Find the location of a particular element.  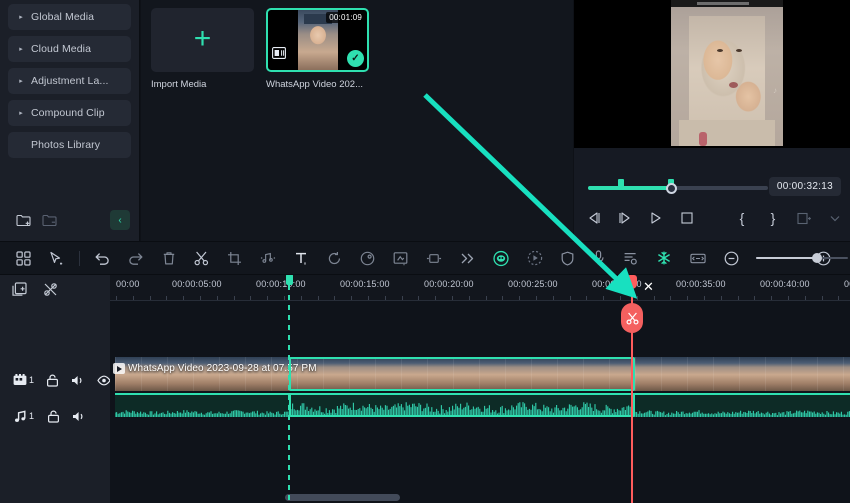

motion-icon is located at coordinates (434, 258).